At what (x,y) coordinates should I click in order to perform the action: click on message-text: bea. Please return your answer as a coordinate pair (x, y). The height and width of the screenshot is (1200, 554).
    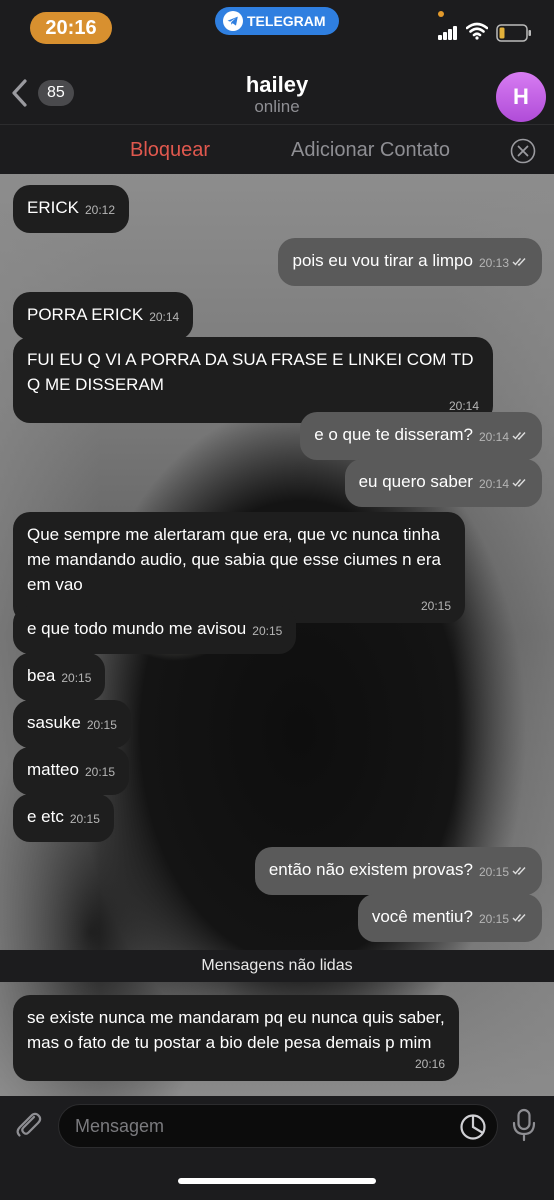
    Looking at the image, I should click on (41, 675).